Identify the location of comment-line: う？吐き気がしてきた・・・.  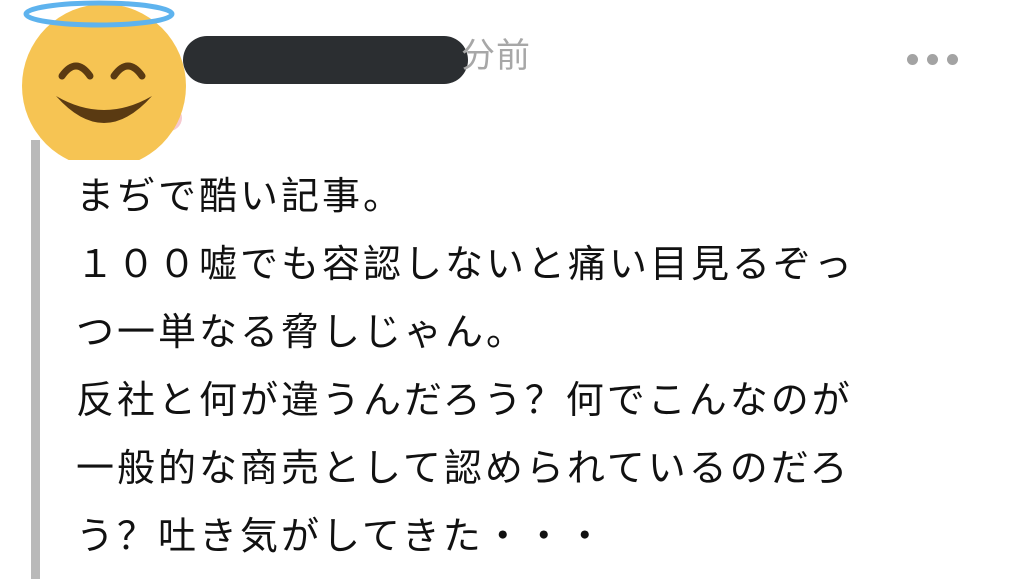
(341, 536).